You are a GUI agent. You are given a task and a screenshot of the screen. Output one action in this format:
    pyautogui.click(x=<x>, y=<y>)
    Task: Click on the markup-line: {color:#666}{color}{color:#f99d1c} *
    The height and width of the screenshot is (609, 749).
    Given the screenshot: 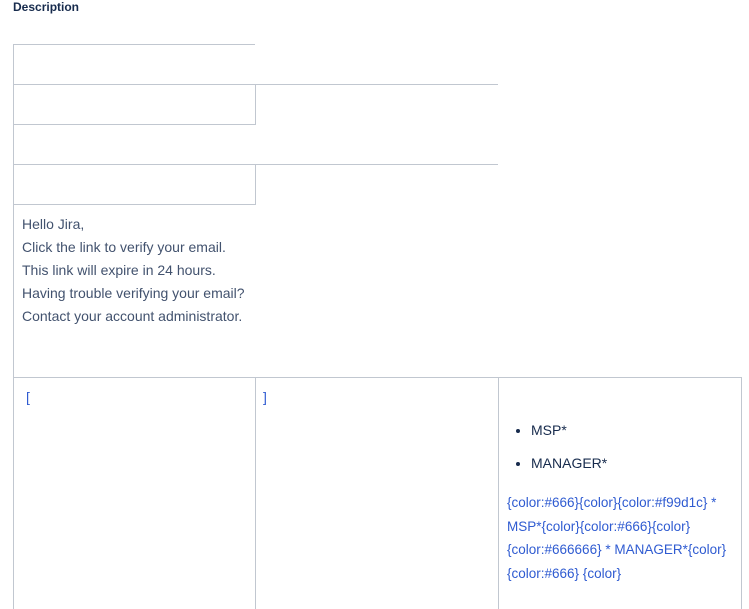 What is the action you would take?
    pyautogui.click(x=612, y=502)
    